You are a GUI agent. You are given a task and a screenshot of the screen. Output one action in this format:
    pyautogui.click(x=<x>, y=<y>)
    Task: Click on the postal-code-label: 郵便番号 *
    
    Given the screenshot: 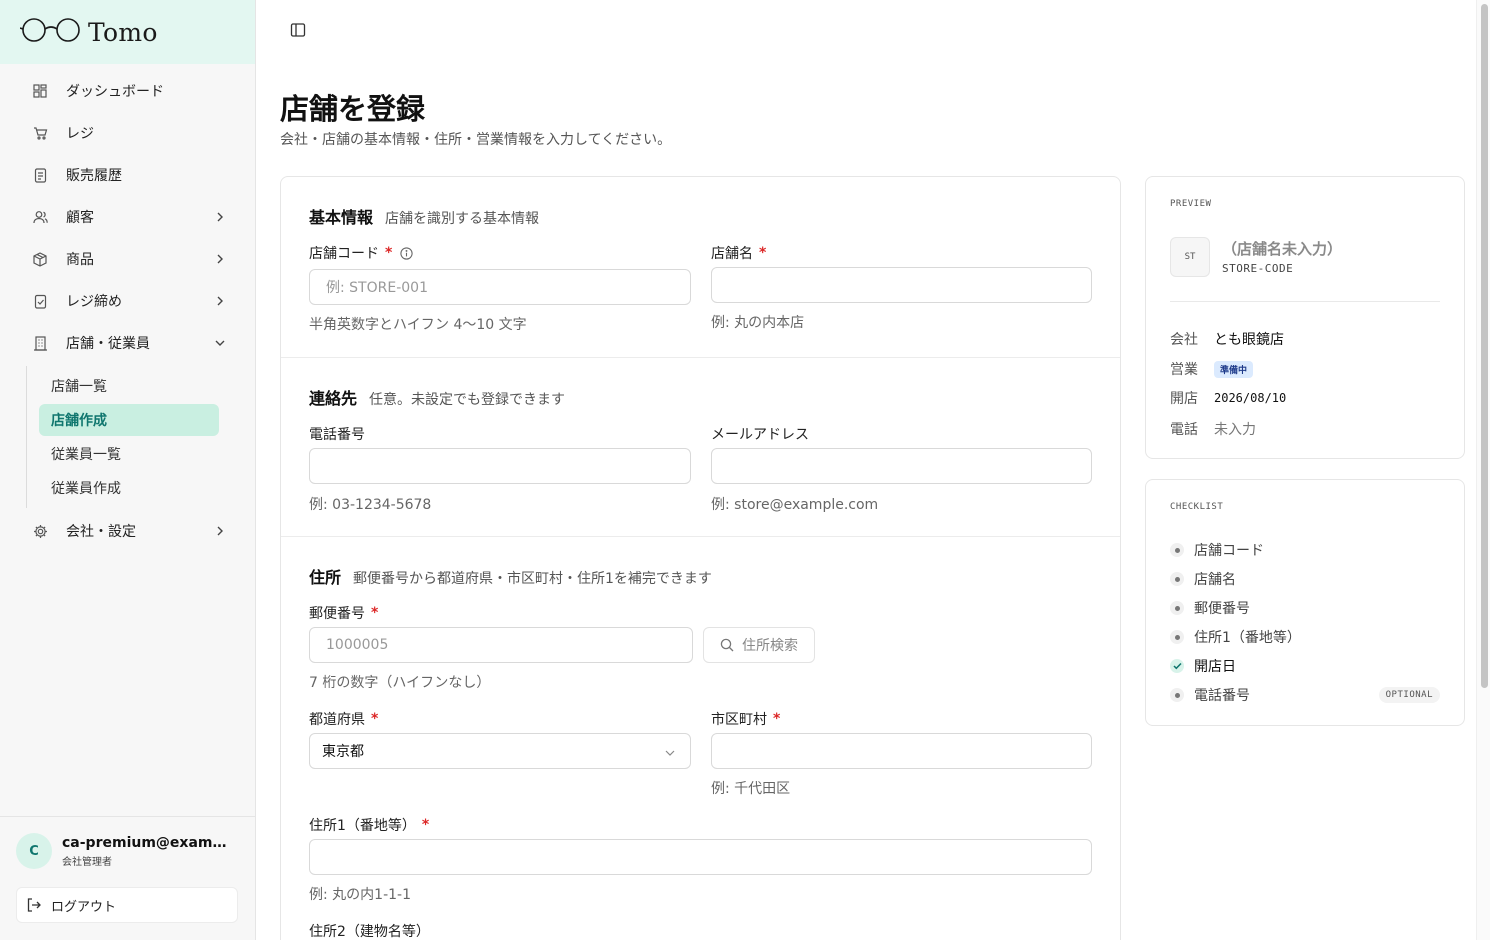 What is the action you would take?
    pyautogui.click(x=343, y=613)
    